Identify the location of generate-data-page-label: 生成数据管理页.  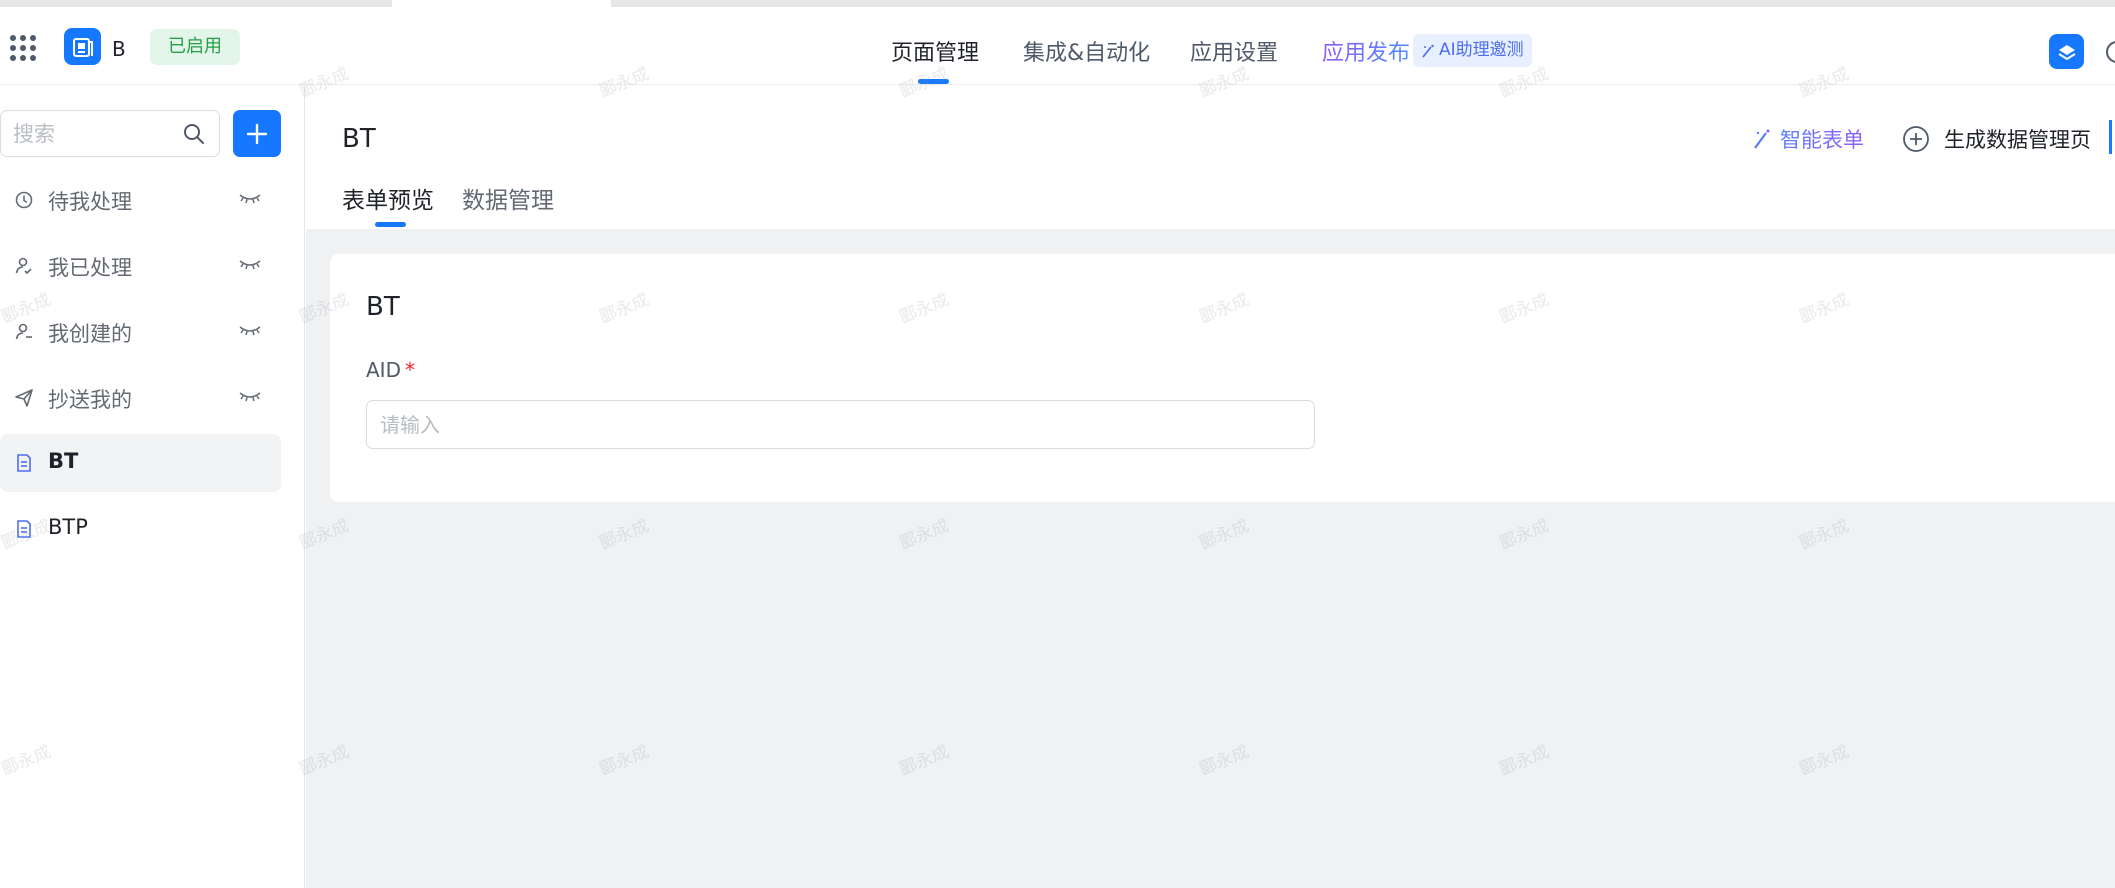
(2017, 140).